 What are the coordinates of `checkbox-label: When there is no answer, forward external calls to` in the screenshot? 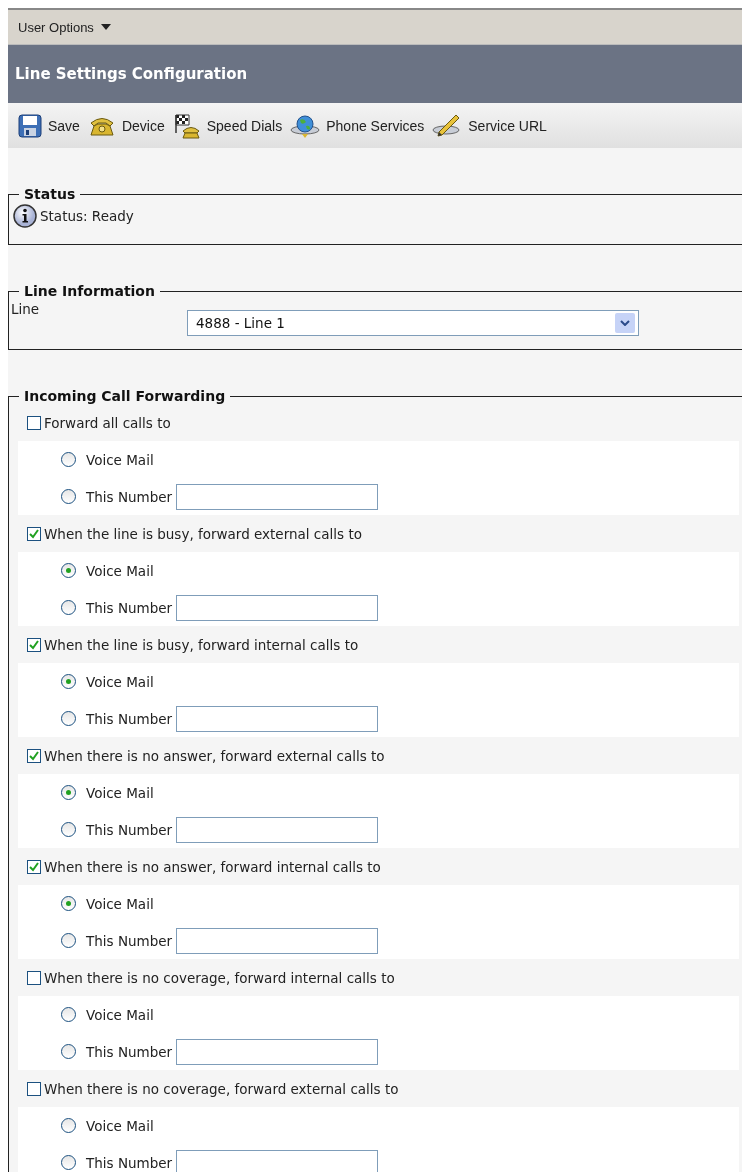 It's located at (214, 755).